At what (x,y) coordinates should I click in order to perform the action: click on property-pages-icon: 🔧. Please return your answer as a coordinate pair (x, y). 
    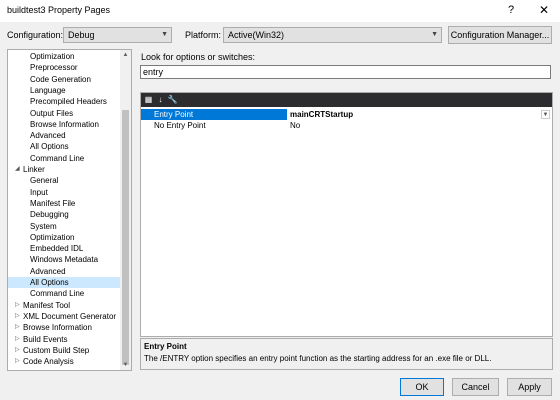
    Looking at the image, I should click on (172, 99).